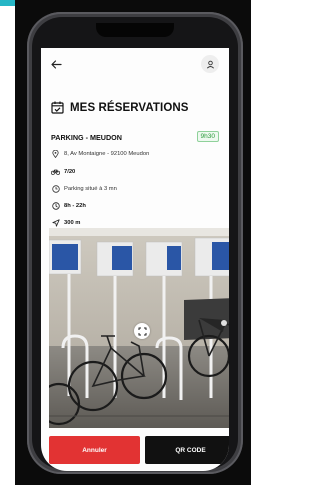 The width and height of the screenshot is (320, 485). Describe the element at coordinates (55, 222) in the screenshot. I see `navigation-arrow-icon` at that location.